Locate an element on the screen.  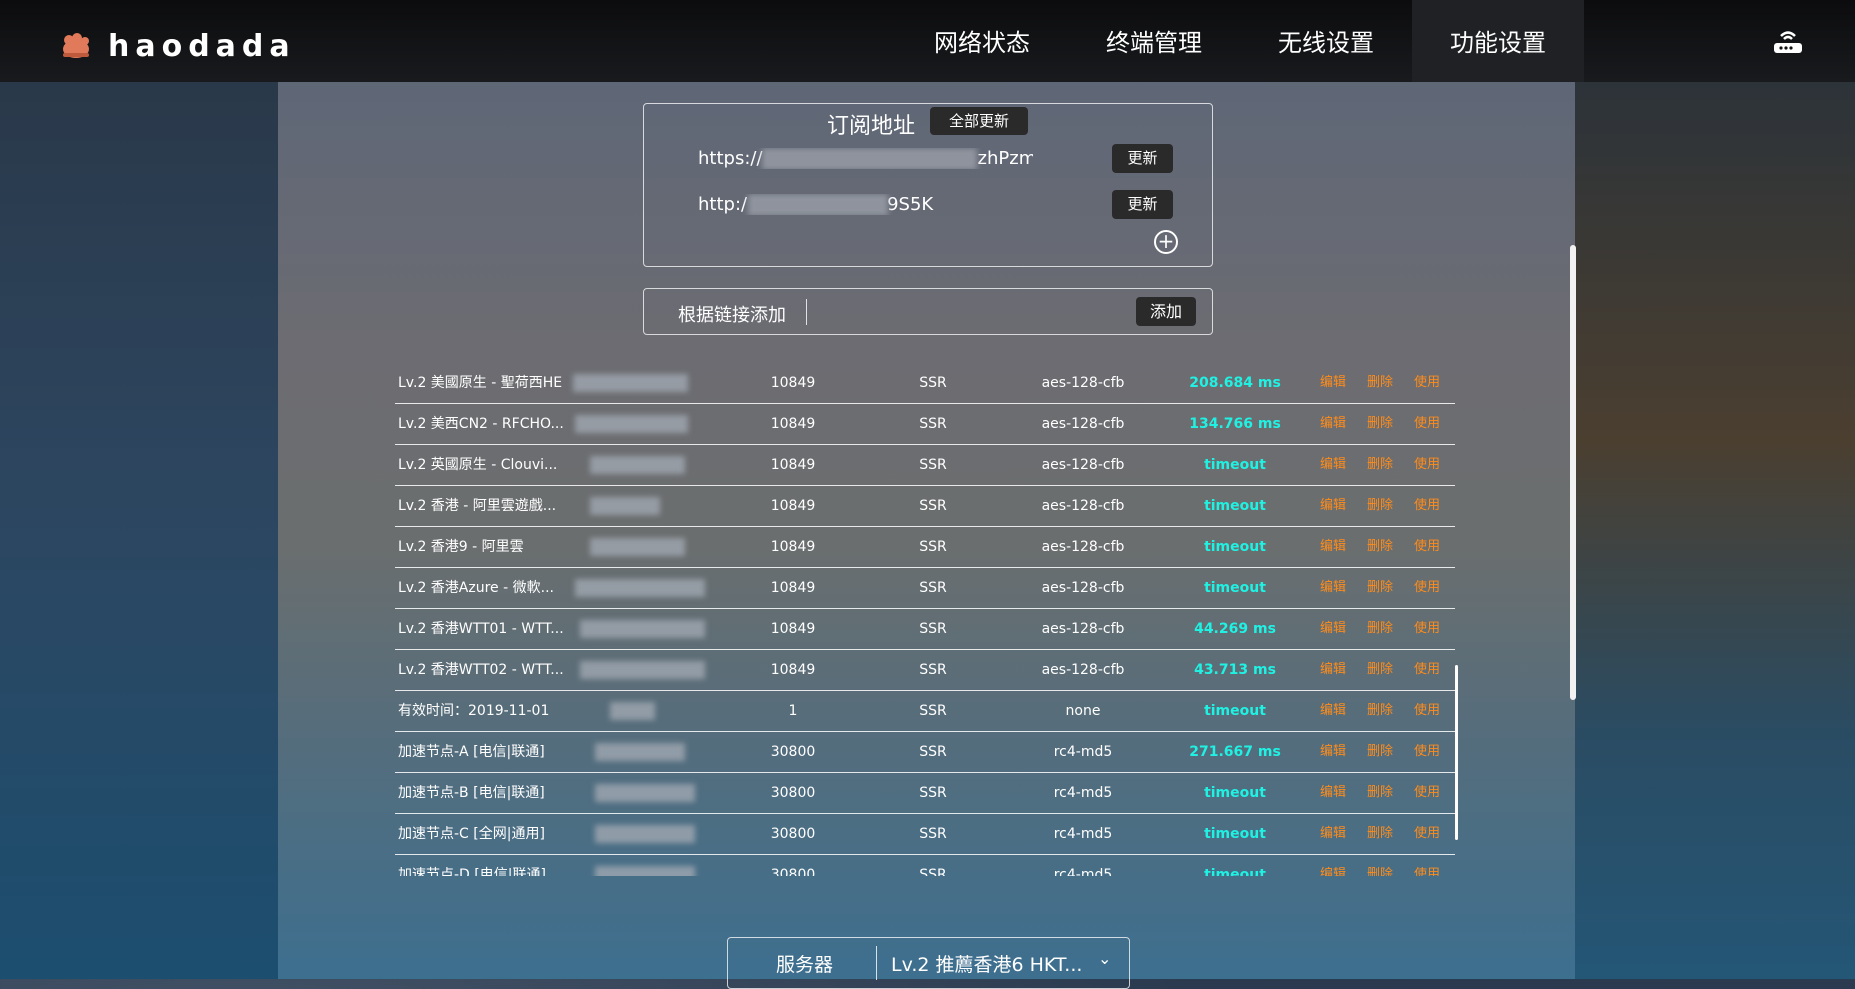
nav-wireless-settings: 无线设置 is located at coordinates (1326, 41).